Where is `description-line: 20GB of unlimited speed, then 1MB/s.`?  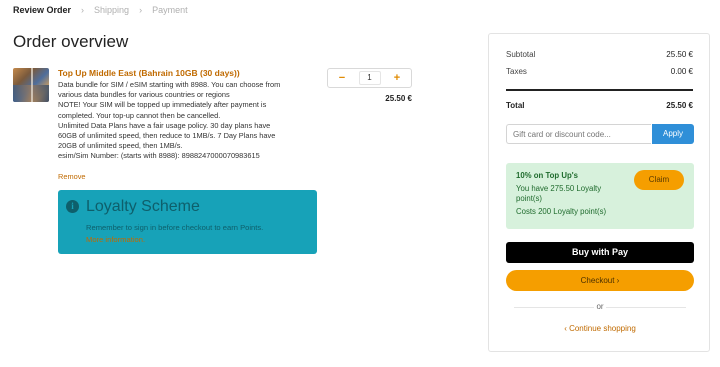 description-line: 20GB of unlimited speed, then 1MB/s. is located at coordinates (120, 146).